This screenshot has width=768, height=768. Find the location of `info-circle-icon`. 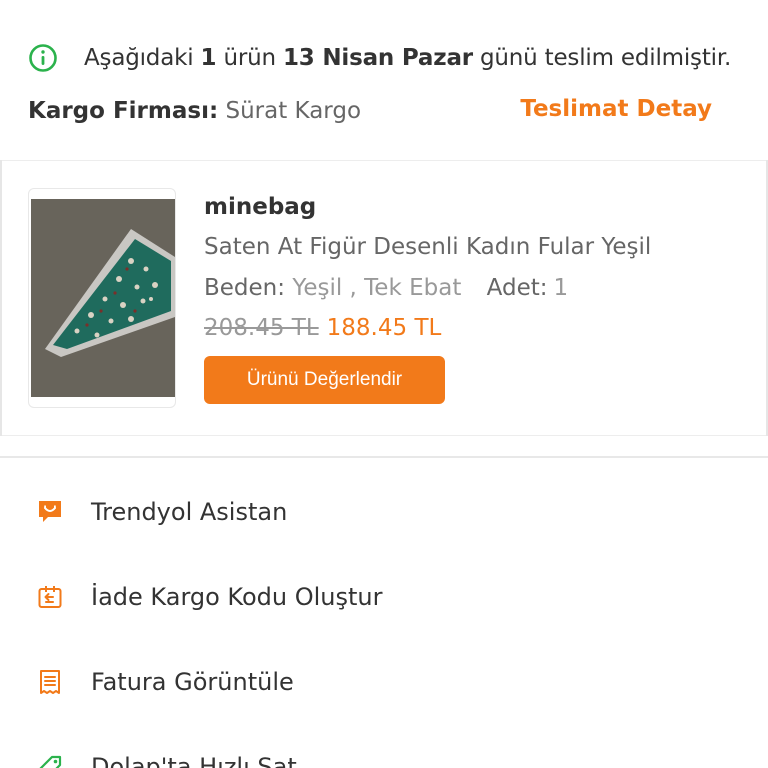

info-circle-icon is located at coordinates (43, 58).